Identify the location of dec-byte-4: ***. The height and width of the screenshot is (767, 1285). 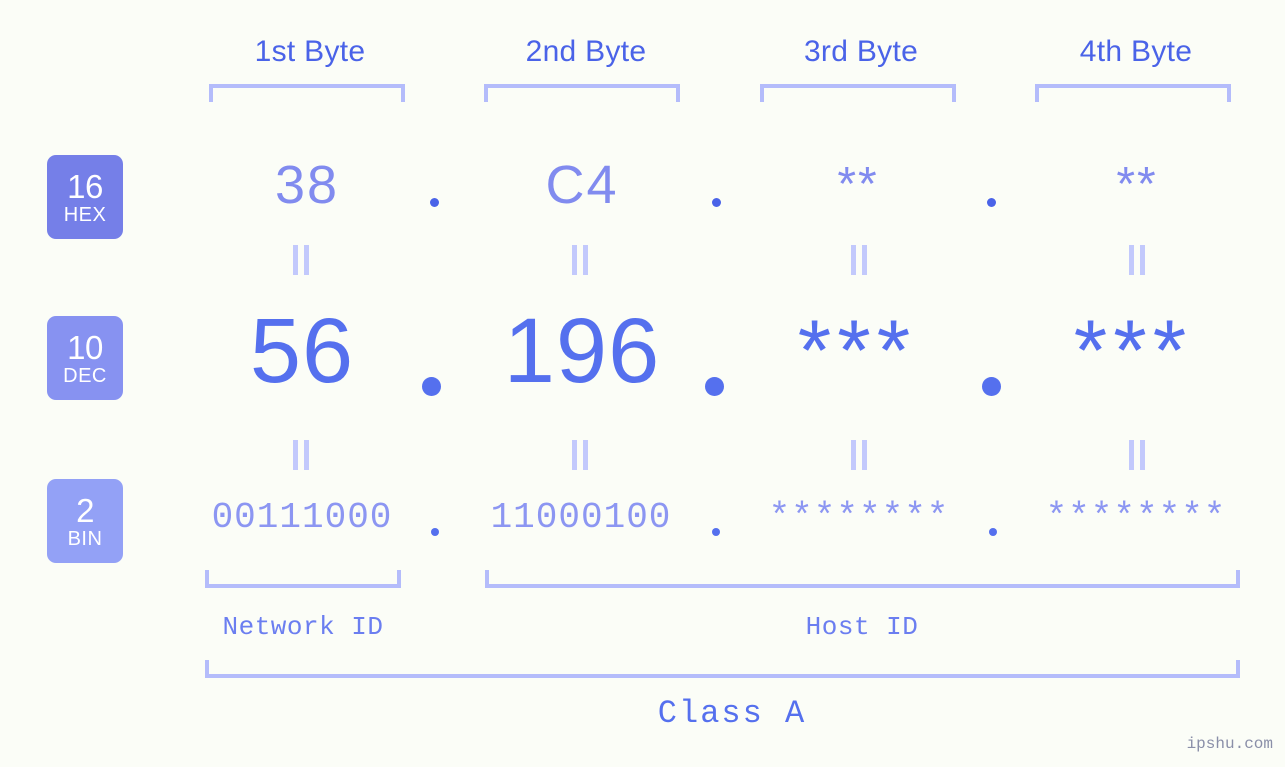
(1133, 351).